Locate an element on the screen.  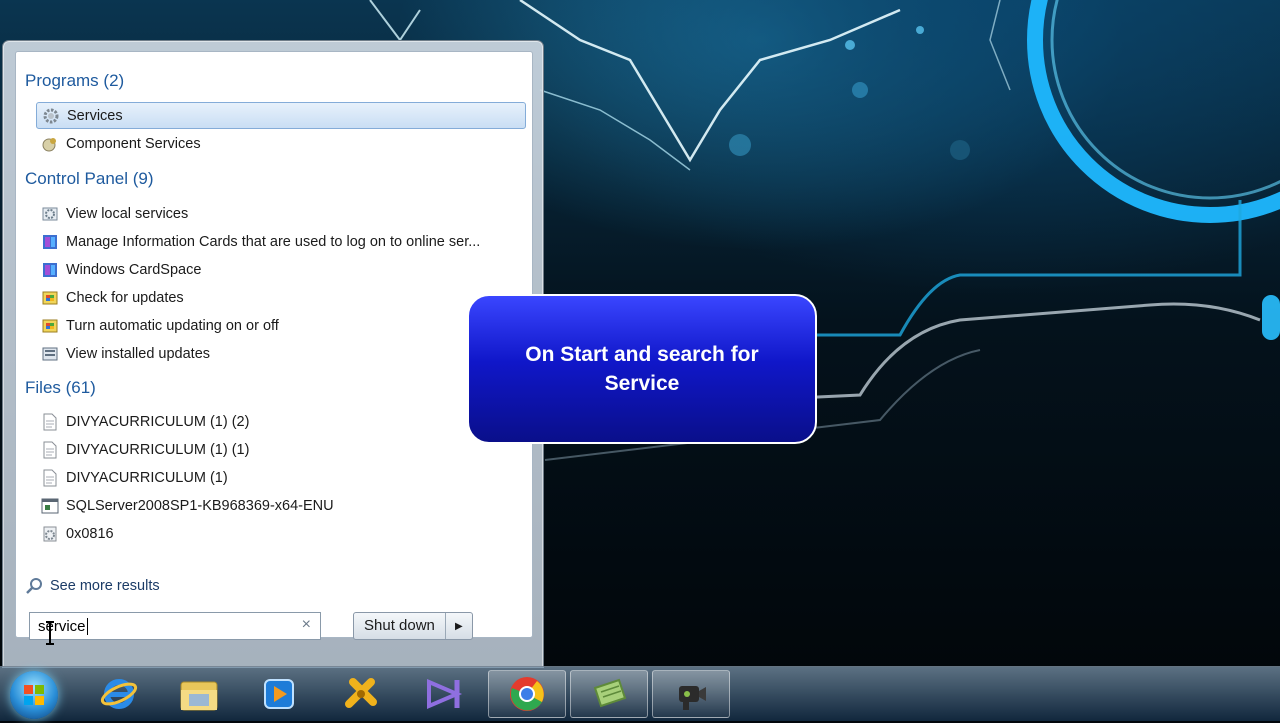
result-item-label: Component Services is located at coordinates (133, 143).